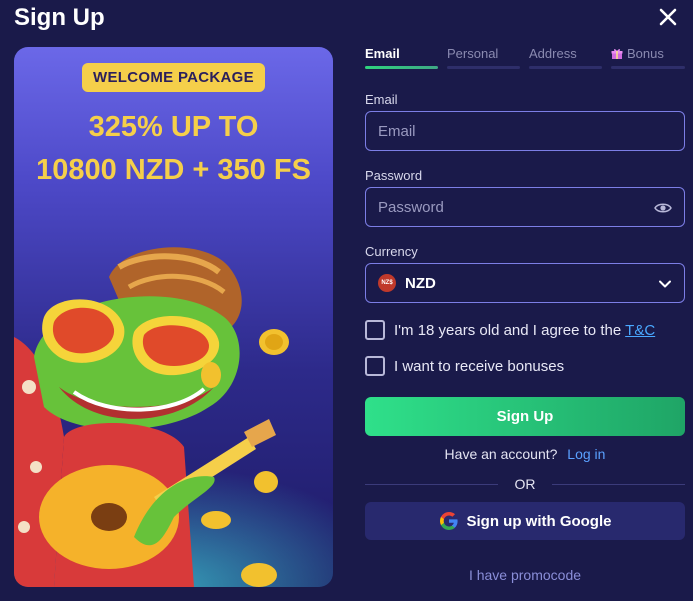  What do you see at coordinates (525, 283) in the screenshot?
I see `currency-select: NZ$ NZD` at bounding box center [525, 283].